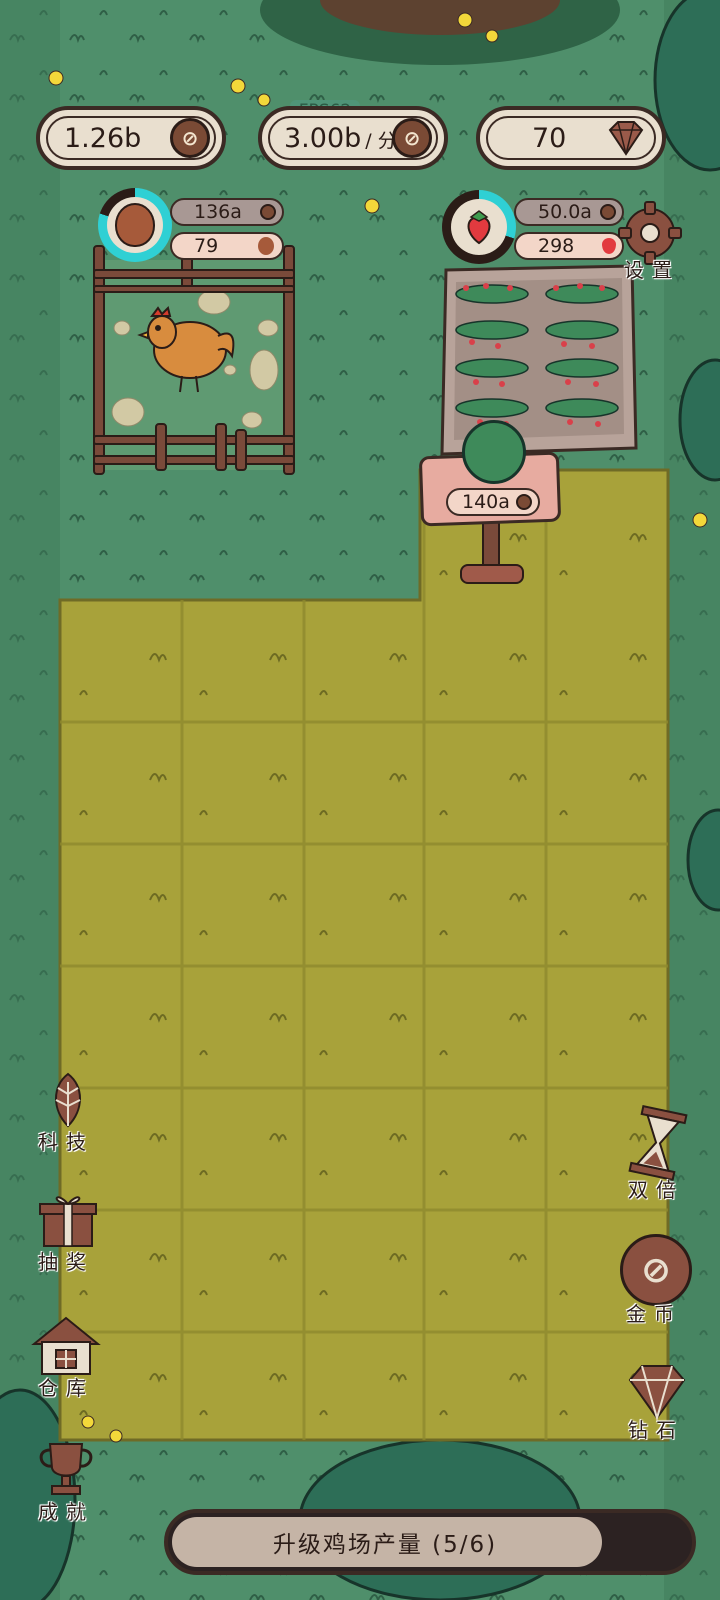 Image resolution: width=720 pixels, height=1600 pixels. What do you see at coordinates (206, 246) in the screenshot?
I see `egg-count: 79` at bounding box center [206, 246].